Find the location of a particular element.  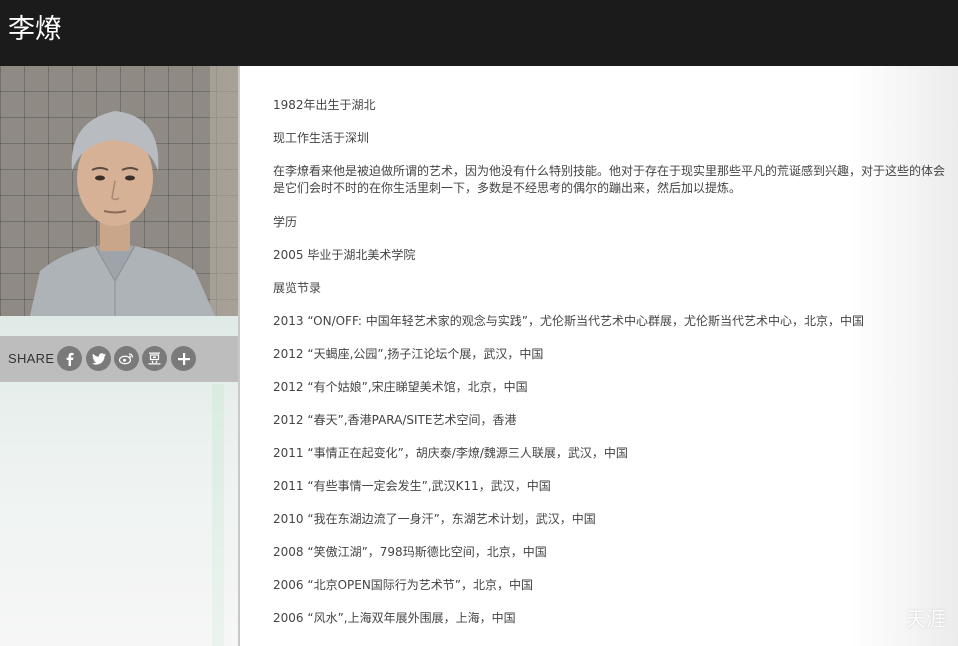

exhibition-item: 2008 “笑傲江湖”，798玛斯德比空间，北京，中国 is located at coordinates (410, 552).